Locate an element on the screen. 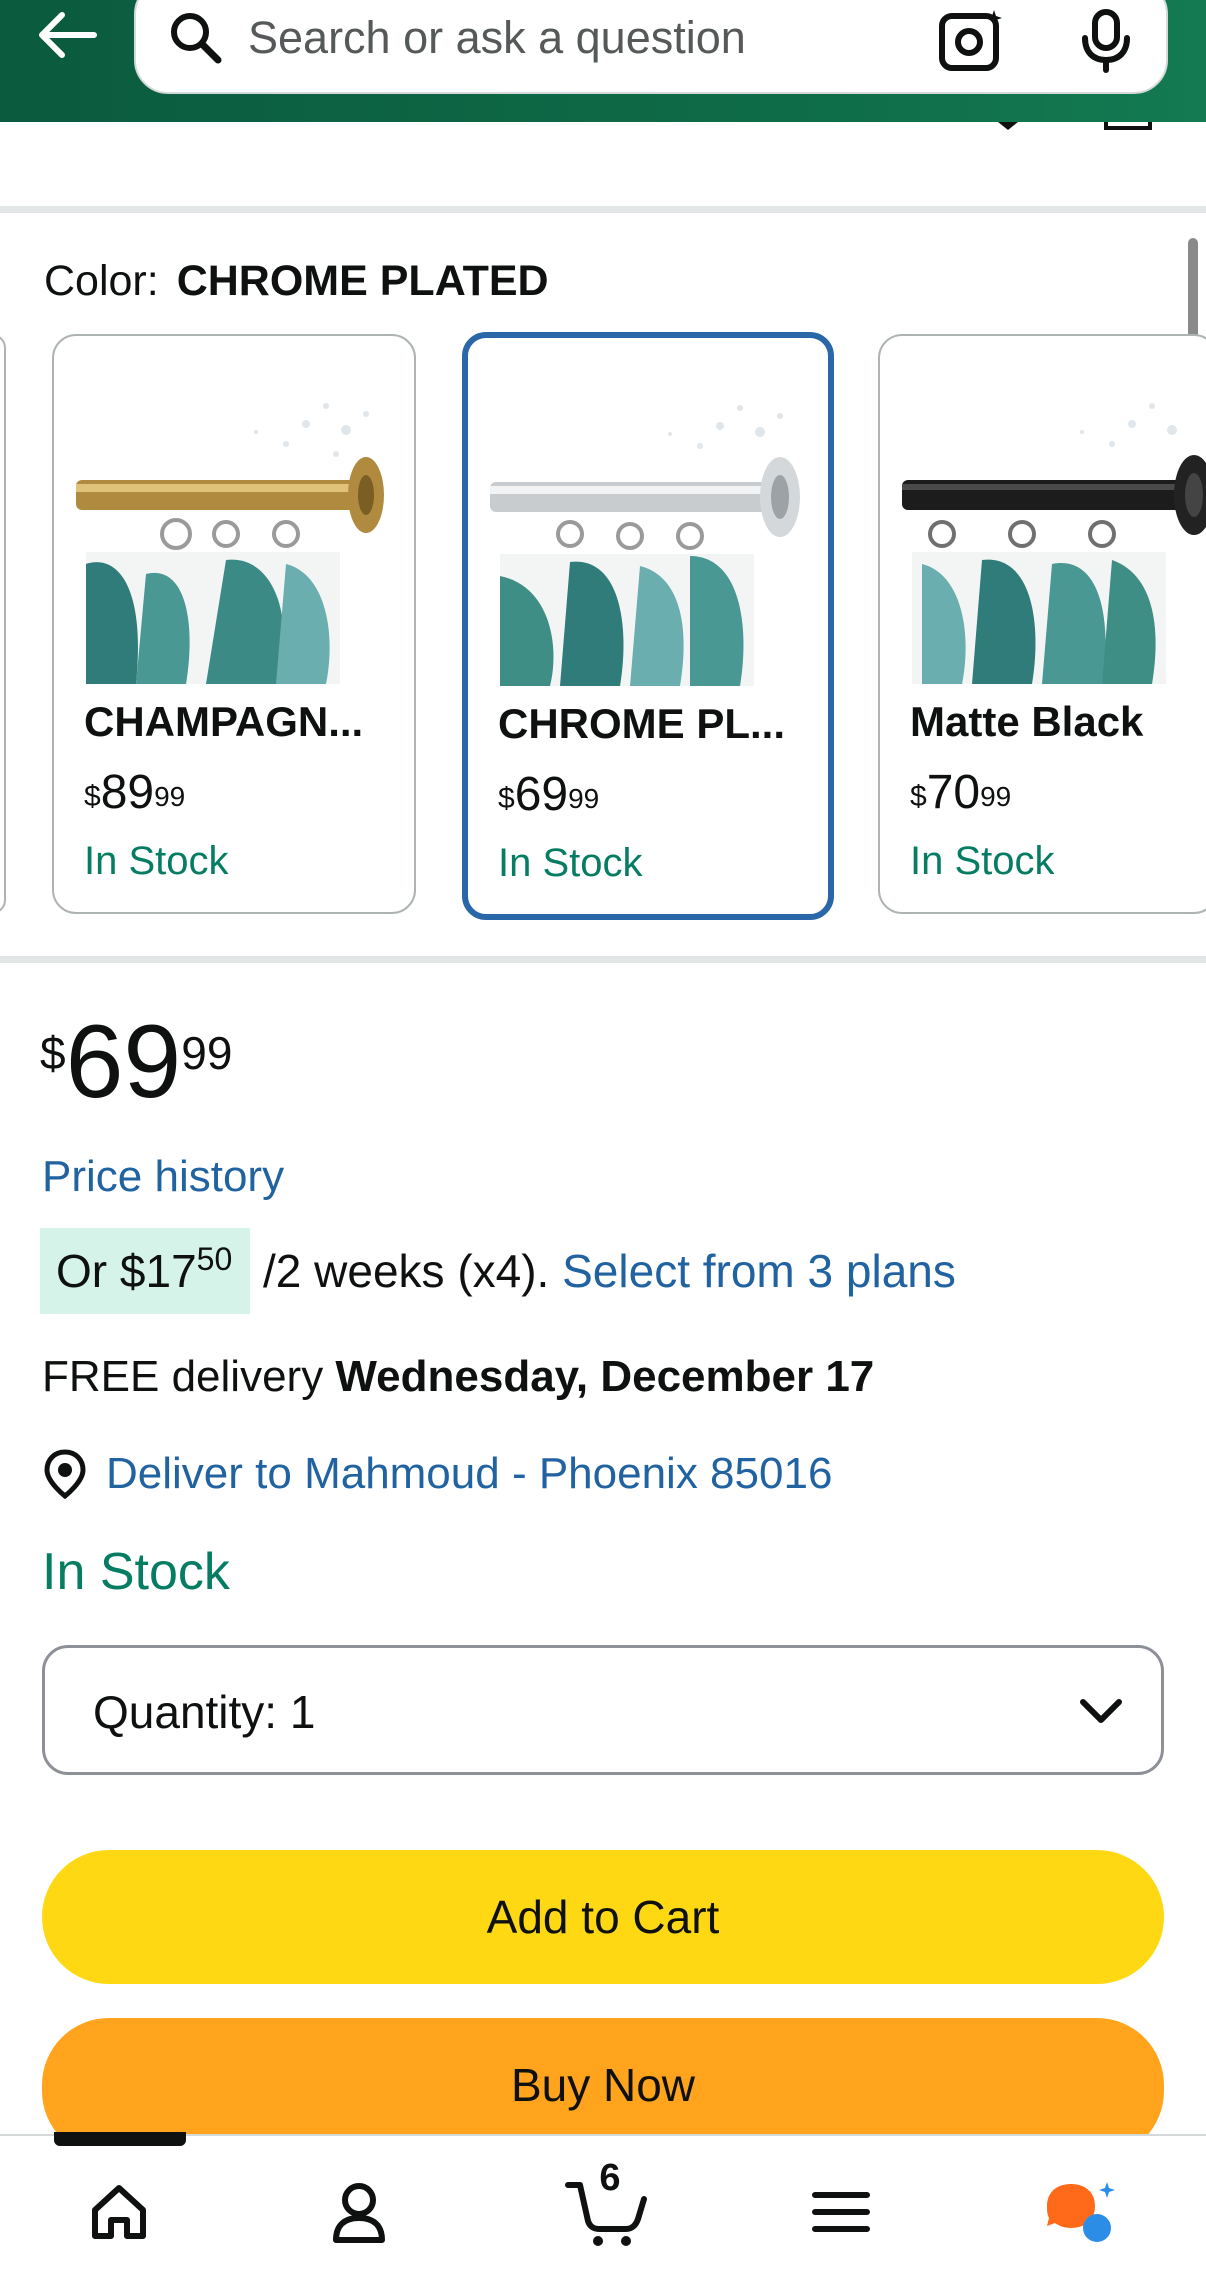 The width and height of the screenshot is (1206, 2277). menu-icon is located at coordinates (841, 2212).